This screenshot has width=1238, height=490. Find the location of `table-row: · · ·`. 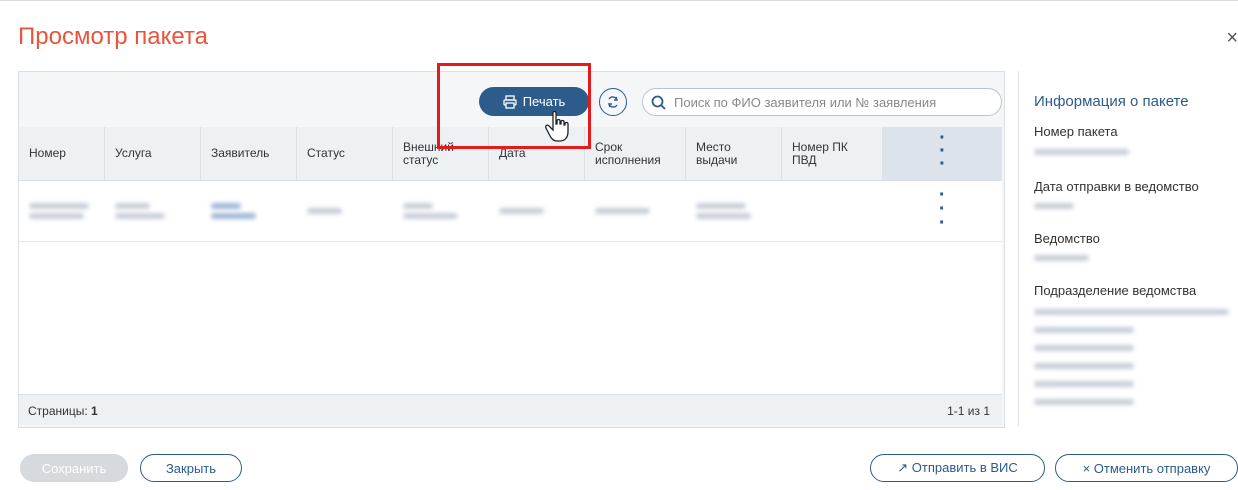

table-row: · · · is located at coordinates (510, 211).